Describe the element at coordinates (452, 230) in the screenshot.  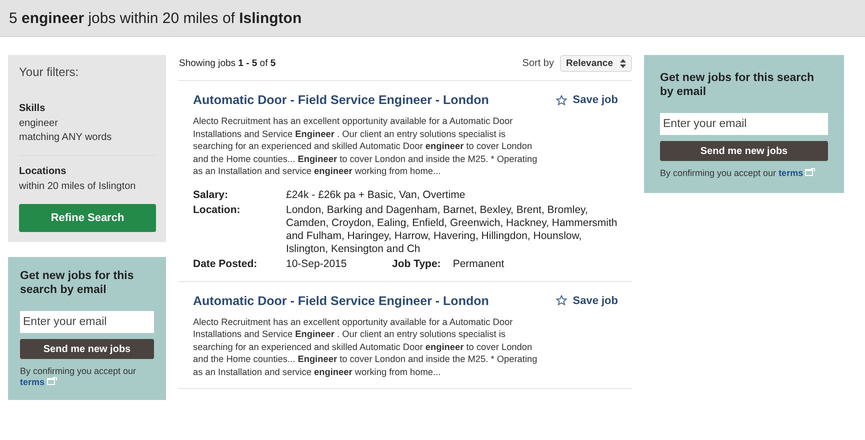
I see `detail-value: London, Barking and Dagenham, Barnet, Bexley, Brent, Bromley, Camden, Croydon, Ealing, Enfield, Greenwich, Hackney, Hammersmith and Fulham, Haringey, Harrow, Havering, Hillingdon, Hounslow, Islington, Kensington and Ch` at that location.